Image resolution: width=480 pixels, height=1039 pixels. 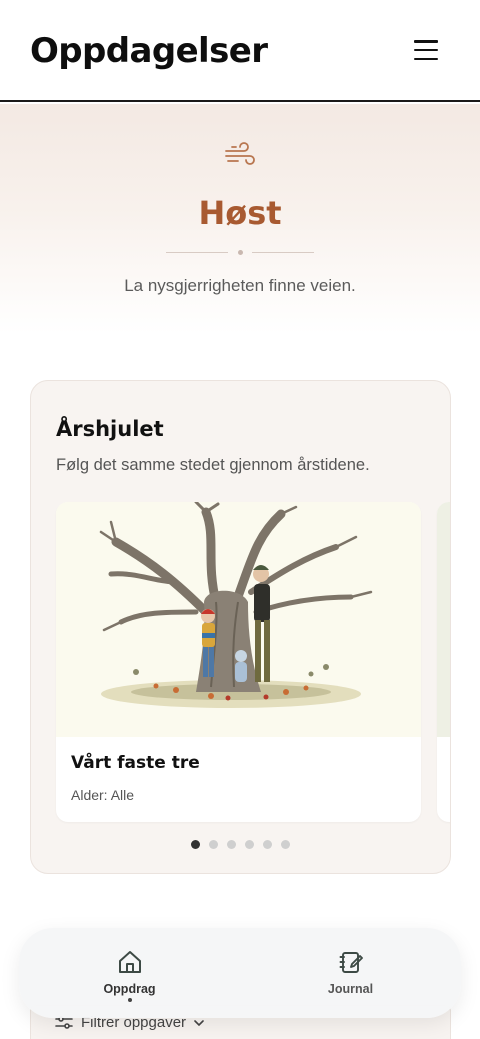 What do you see at coordinates (351, 962) in the screenshot?
I see `journal-icon` at bounding box center [351, 962].